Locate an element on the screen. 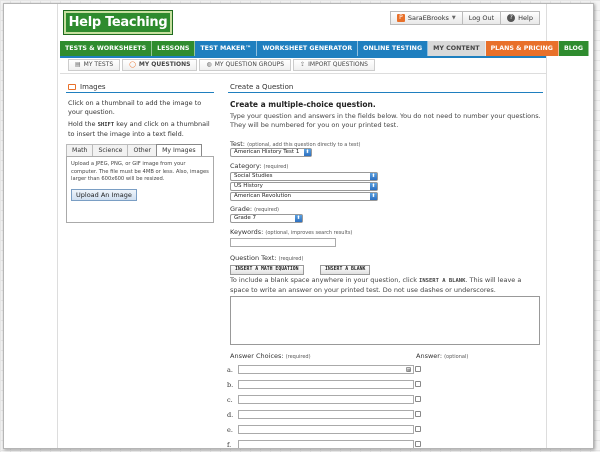  tab-other: Other is located at coordinates (142, 150).